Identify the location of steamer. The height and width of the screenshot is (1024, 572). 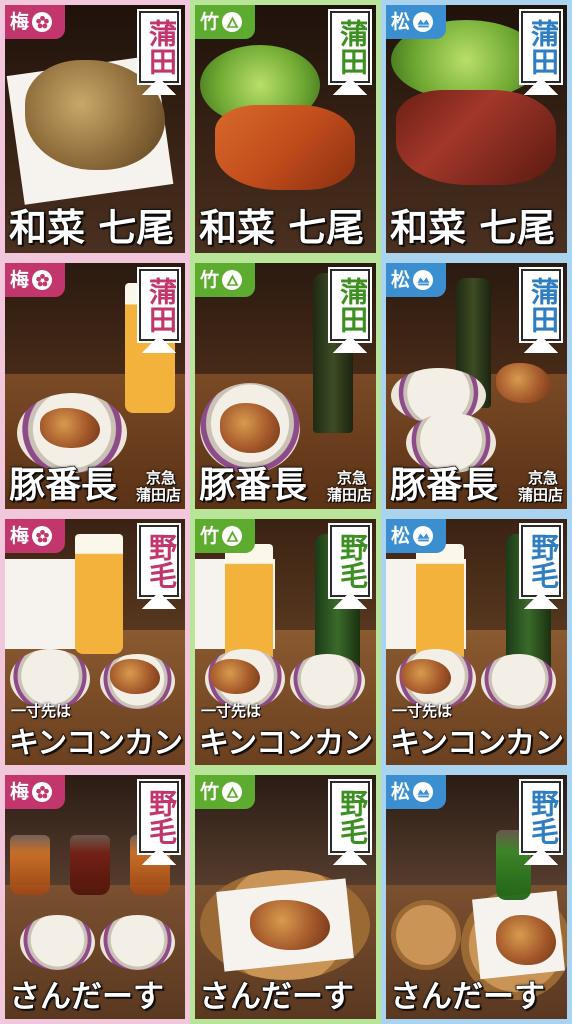
(426, 935).